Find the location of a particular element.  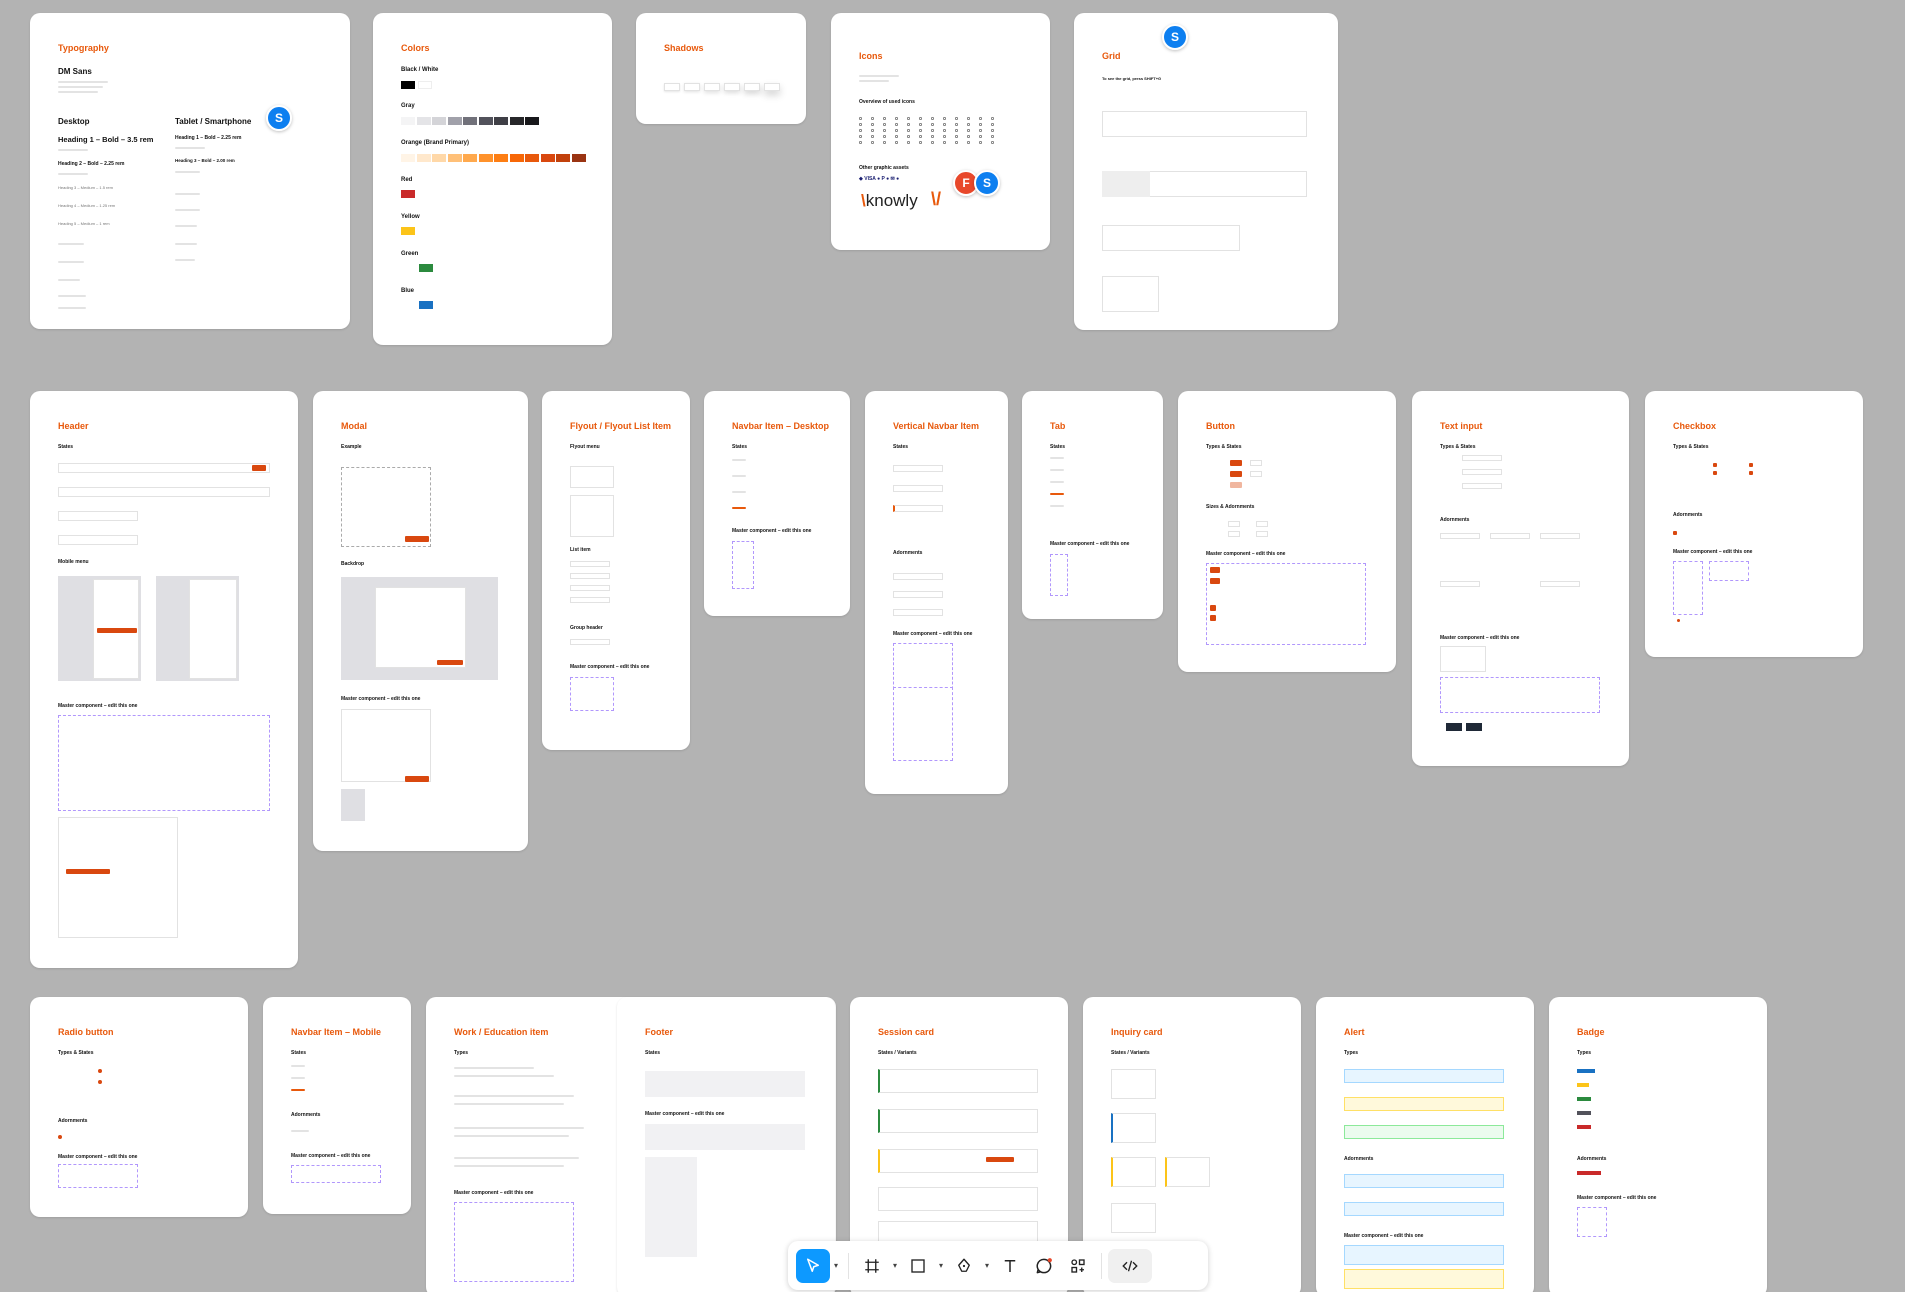

frame-title: Navbar Item – Mobile is located at coordinates (336, 1032).